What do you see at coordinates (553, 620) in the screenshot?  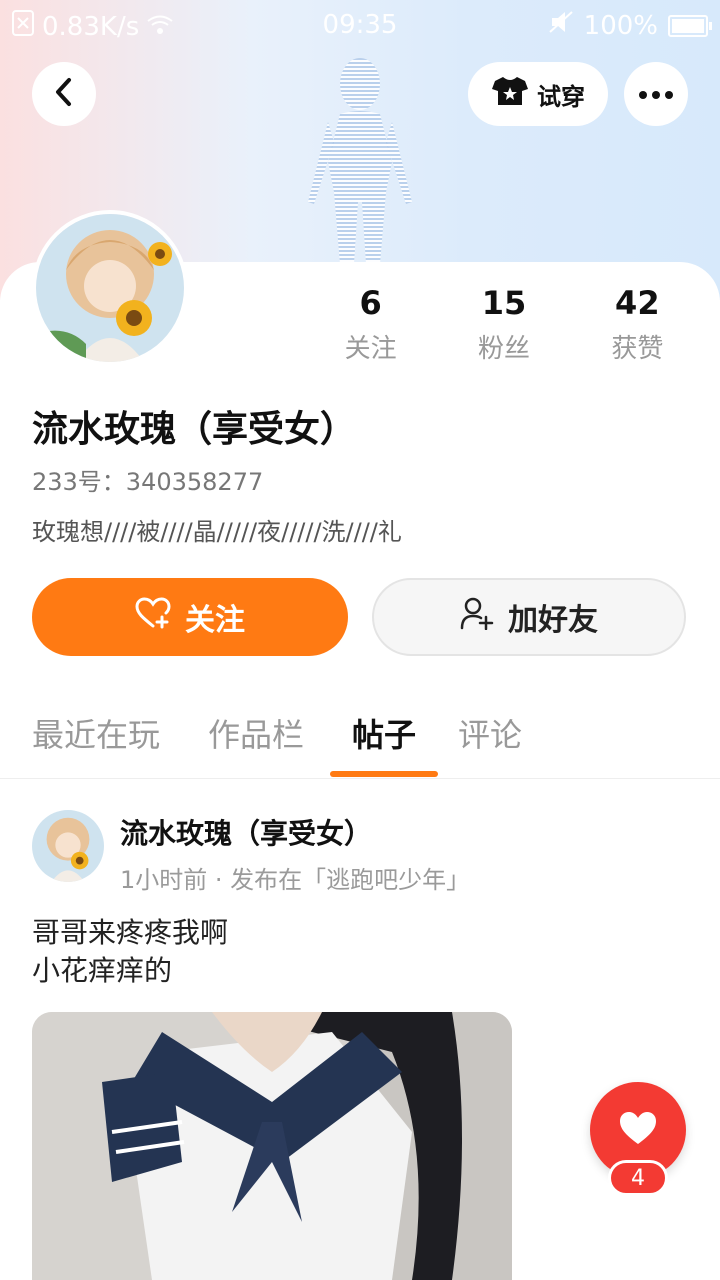 I see `add-friend-label: 加好友` at bounding box center [553, 620].